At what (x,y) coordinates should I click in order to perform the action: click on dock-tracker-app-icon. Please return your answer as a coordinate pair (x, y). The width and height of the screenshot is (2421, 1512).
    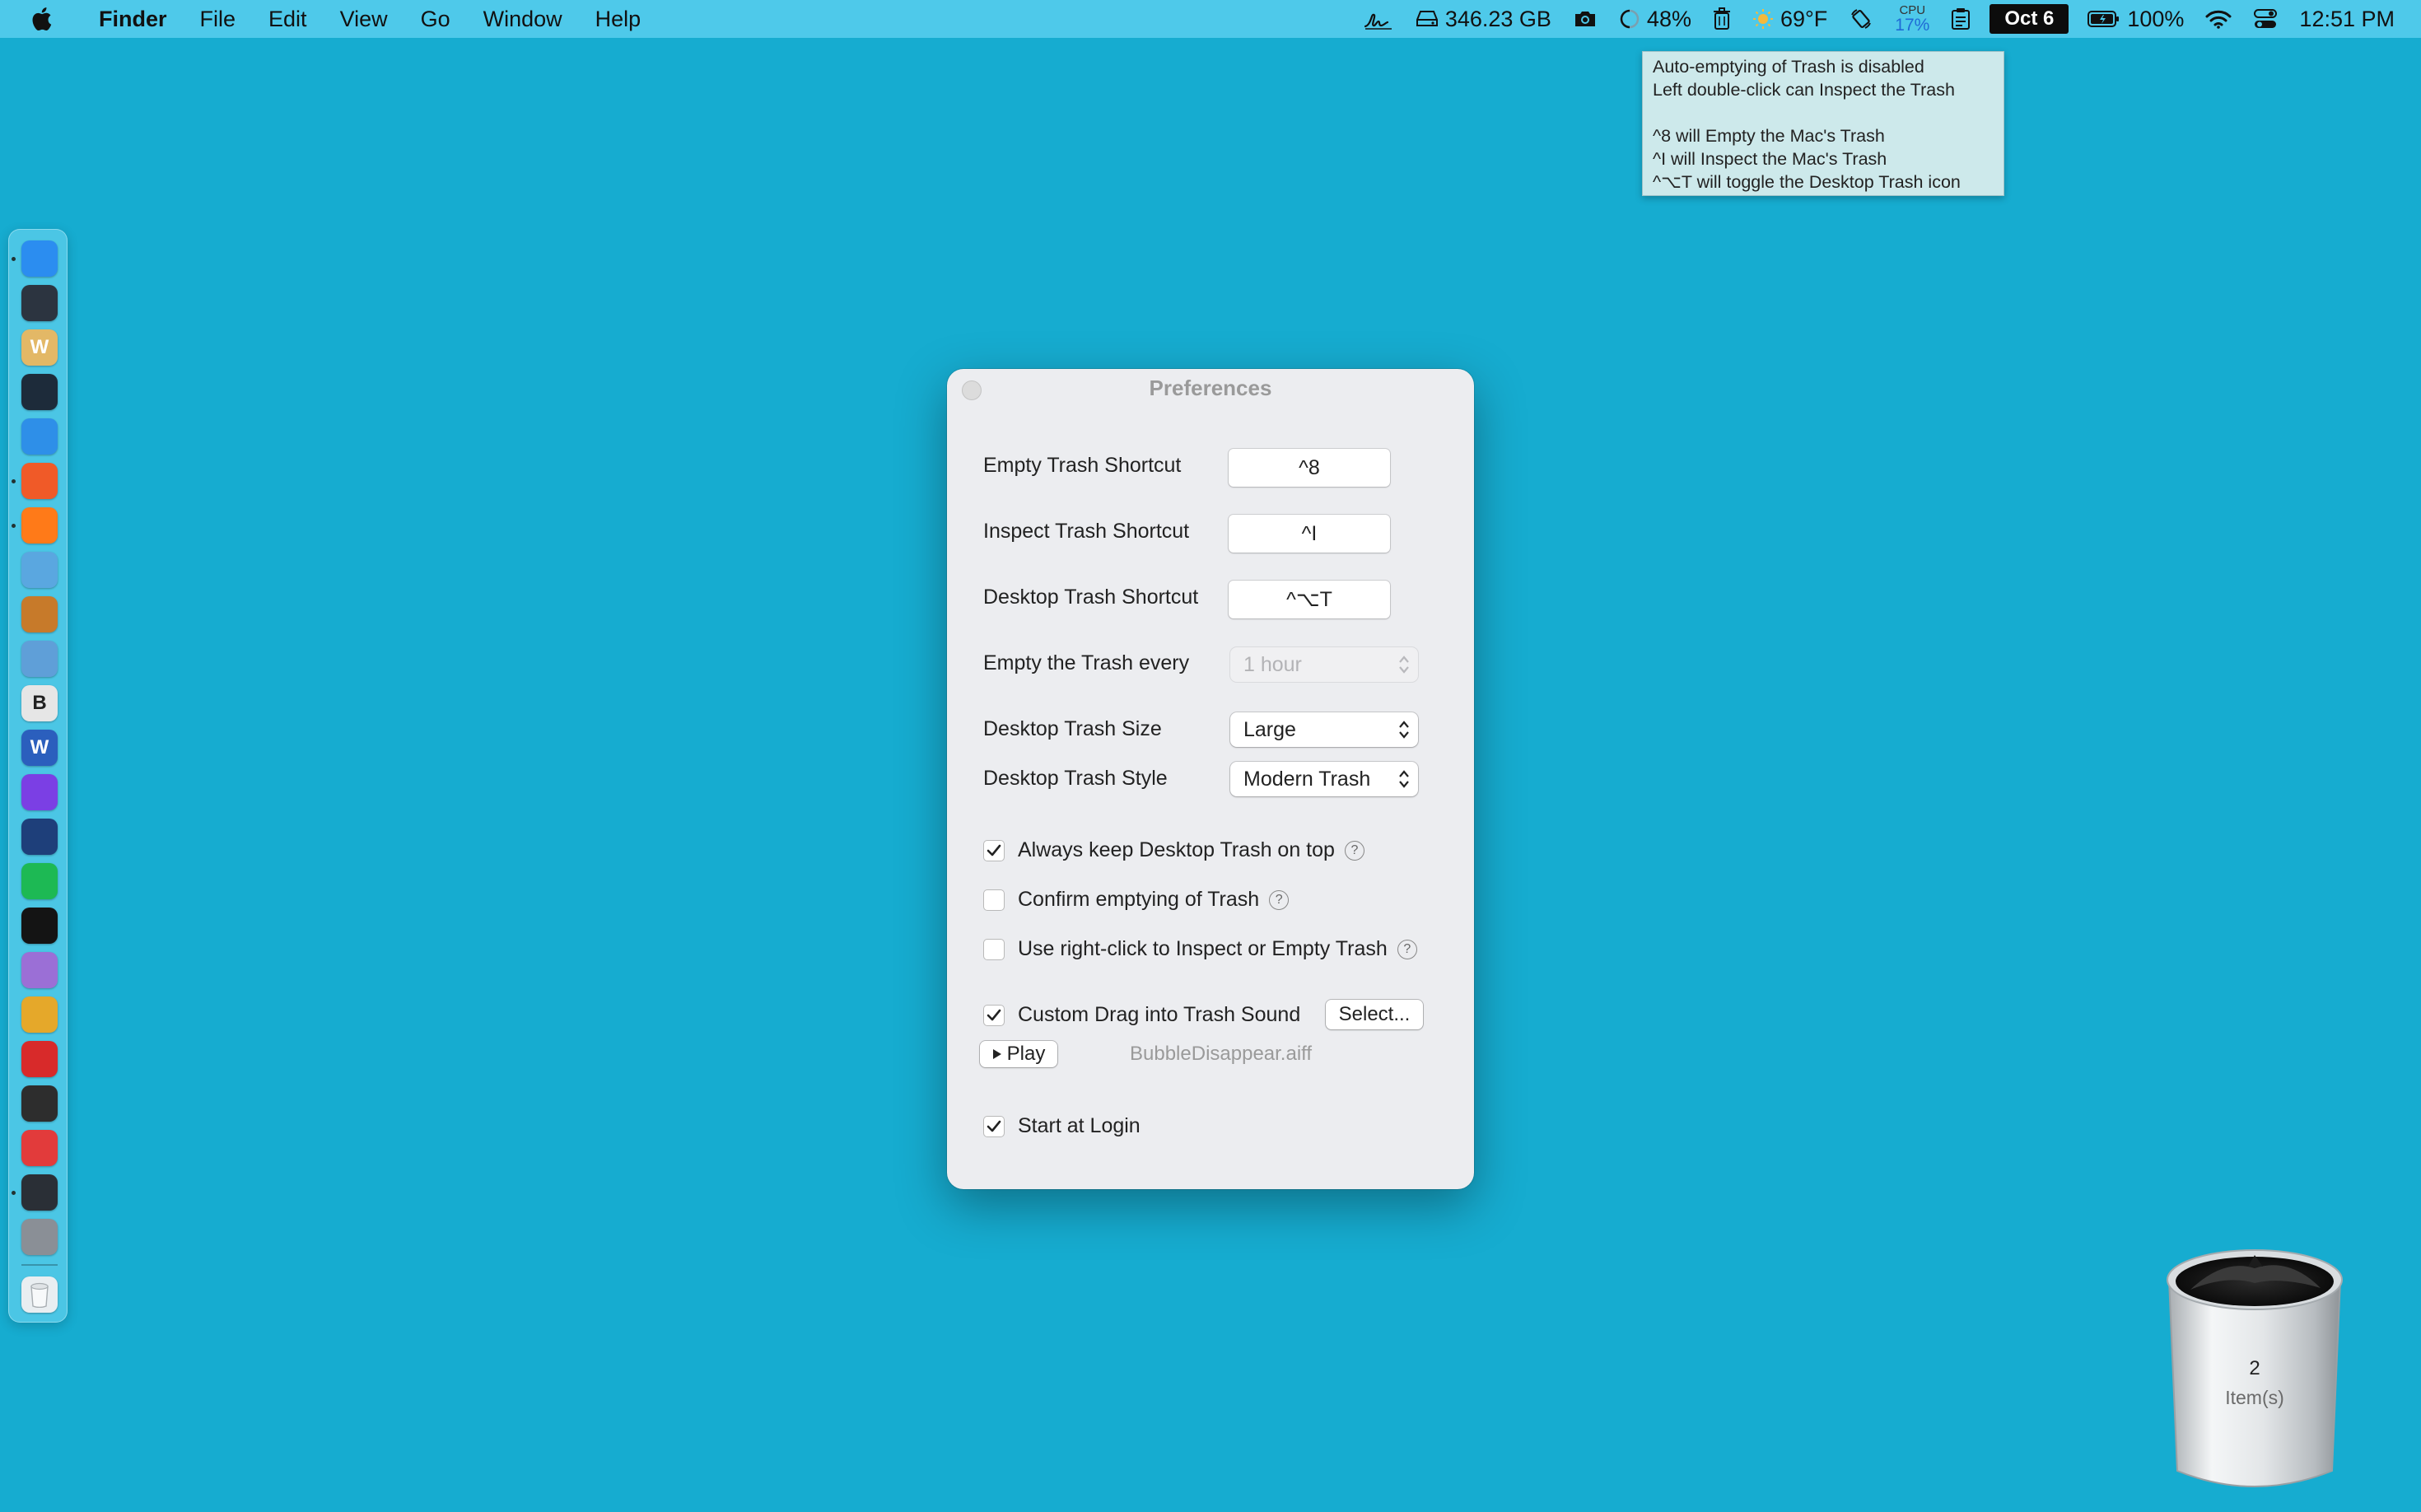
    Looking at the image, I should click on (39, 1014).